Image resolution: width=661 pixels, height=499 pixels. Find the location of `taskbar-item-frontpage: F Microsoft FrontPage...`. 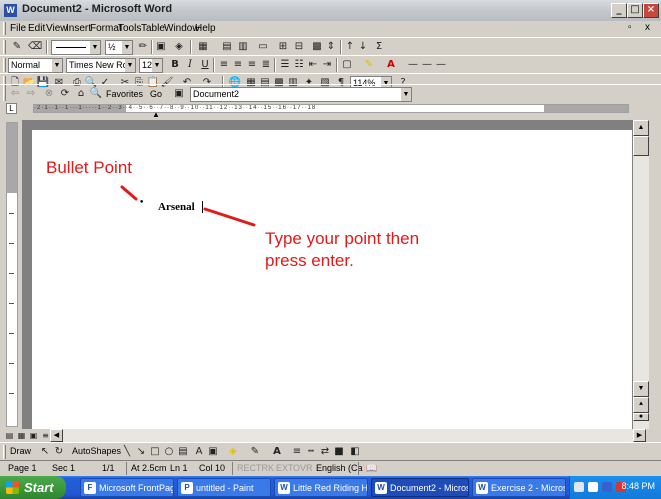

taskbar-item-frontpage: F Microsoft FrontPage... is located at coordinates (127, 487).